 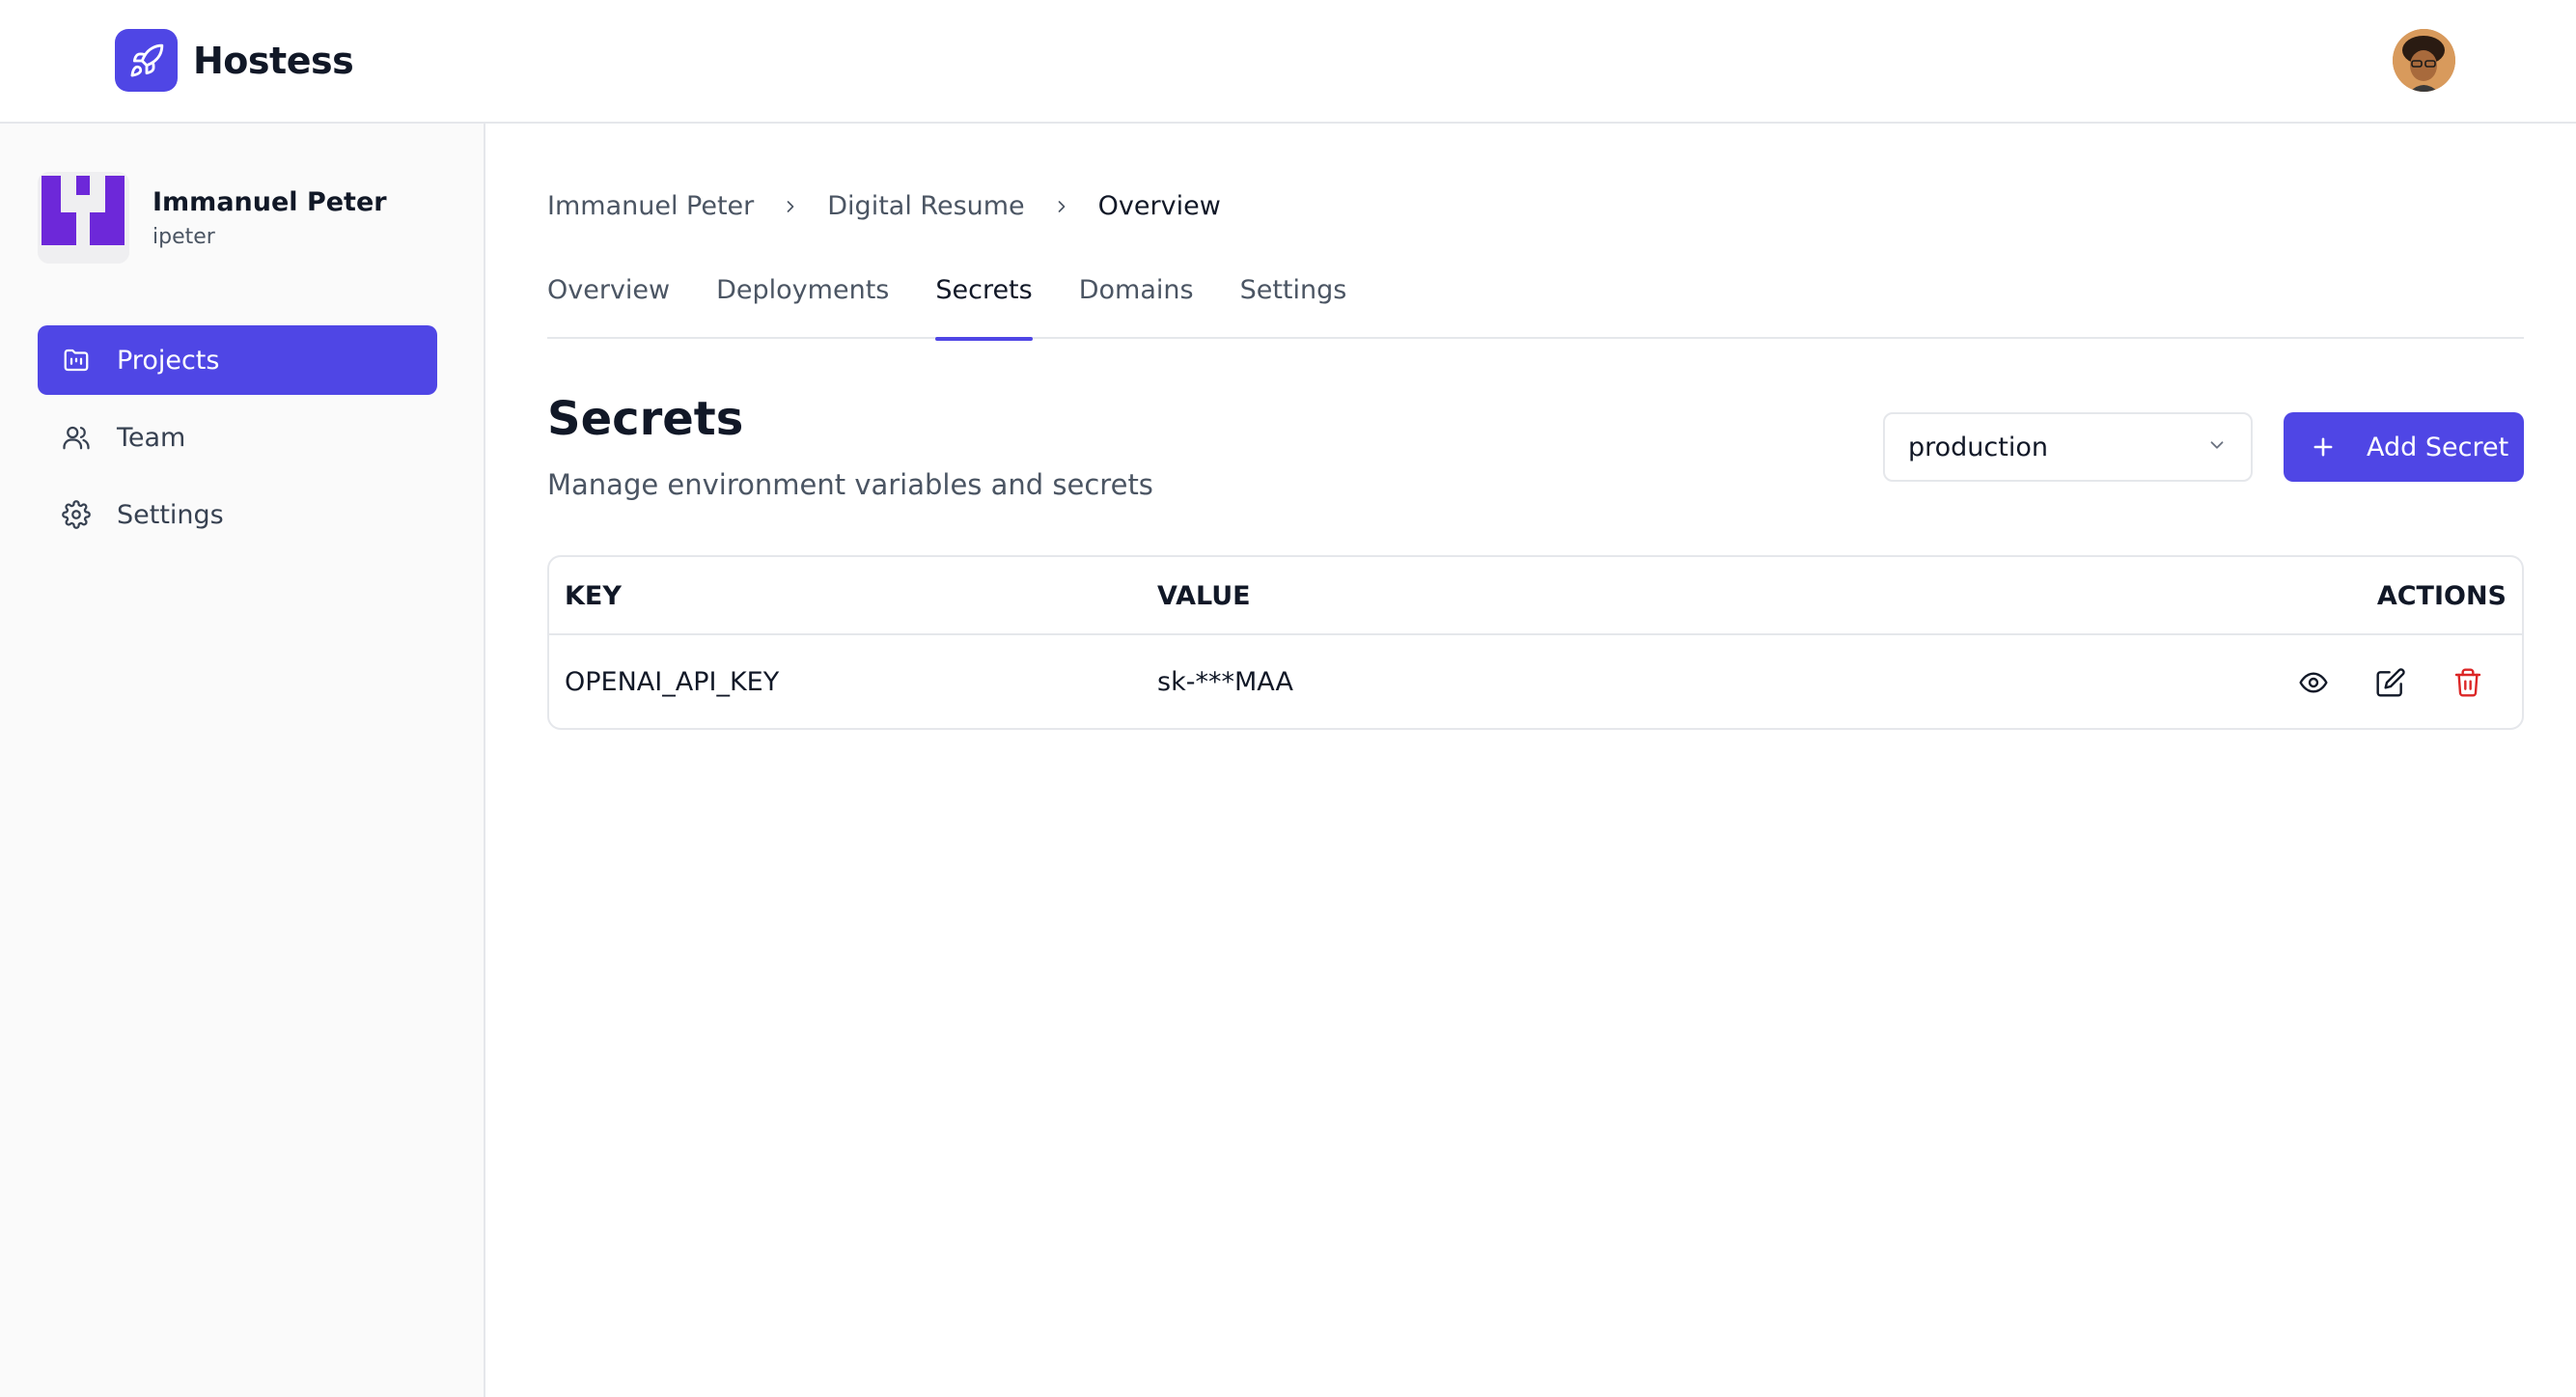 What do you see at coordinates (83, 218) in the screenshot?
I see `profile-avatar` at bounding box center [83, 218].